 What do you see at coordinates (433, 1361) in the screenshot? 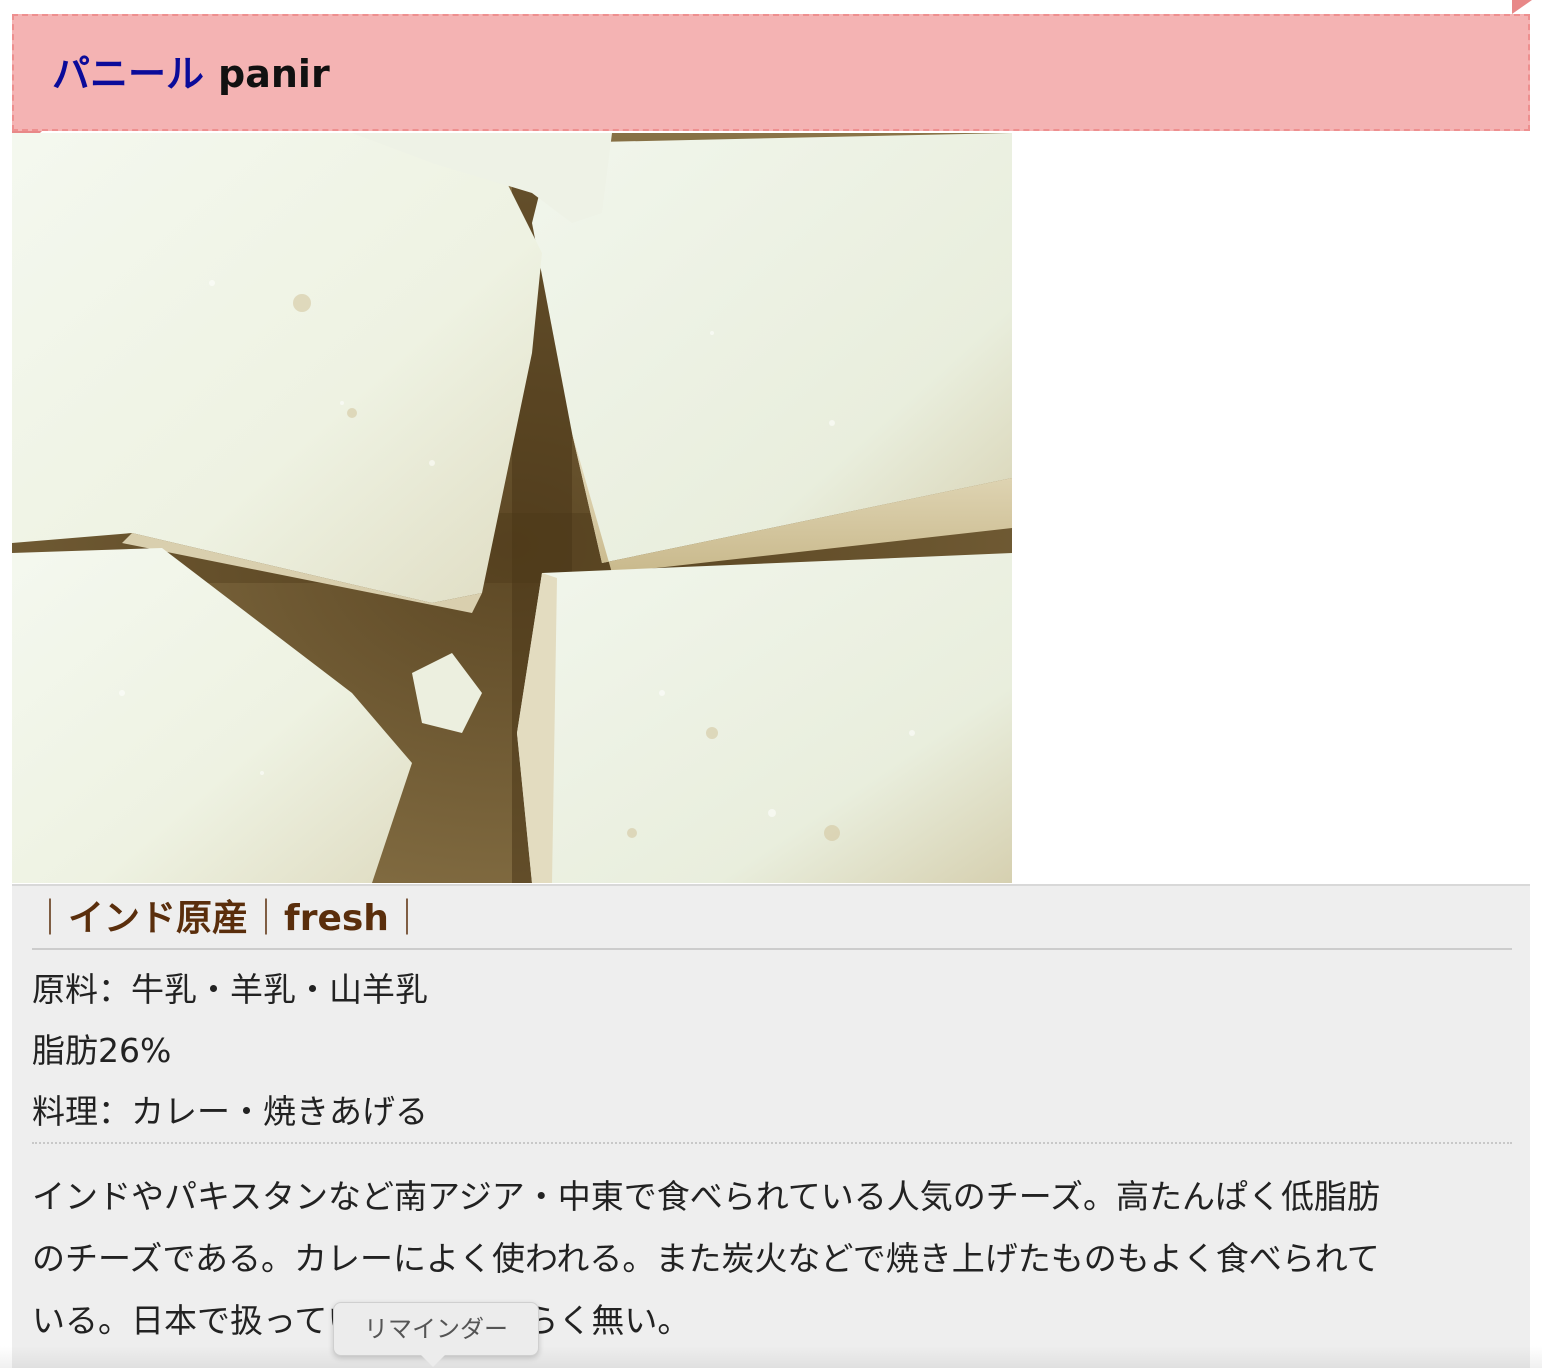
I see `tooltip-arrow` at bounding box center [433, 1361].